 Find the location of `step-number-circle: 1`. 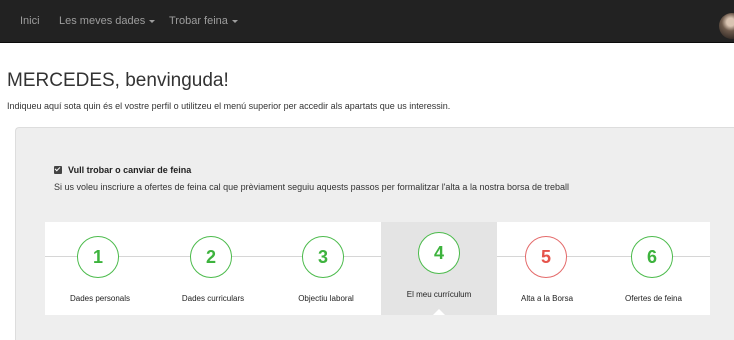

step-number-circle: 1 is located at coordinates (98, 257).